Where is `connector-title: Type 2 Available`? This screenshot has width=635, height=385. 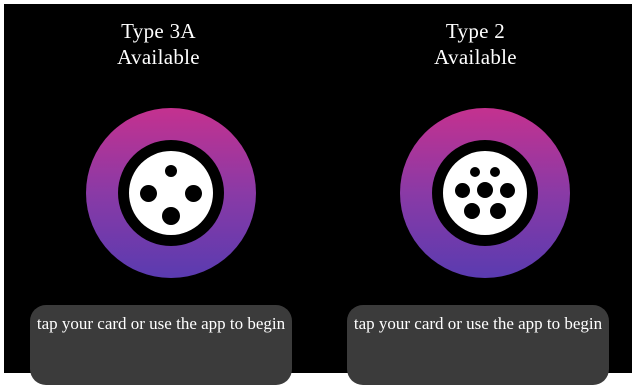 connector-title: Type 2 Available is located at coordinates (475, 44).